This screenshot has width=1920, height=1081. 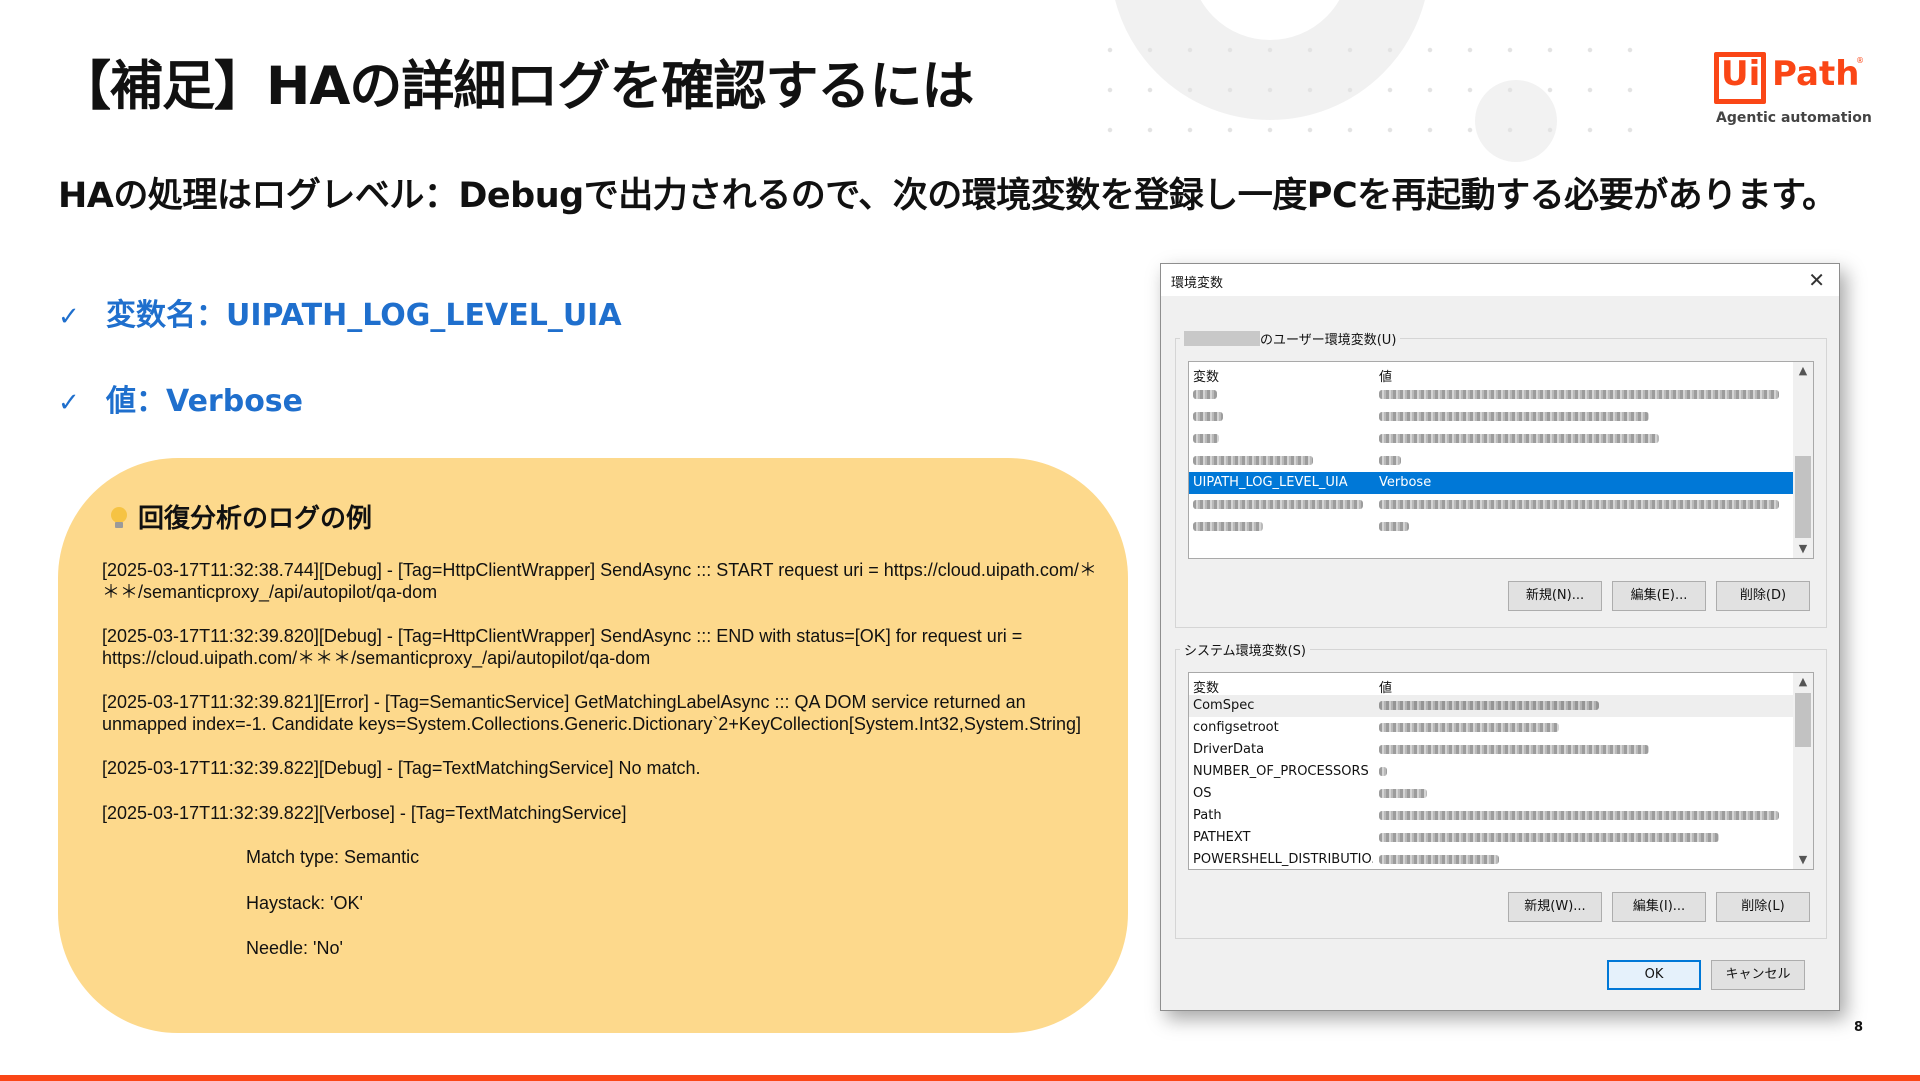 I want to click on logo-ui-text: Ui, so click(x=1741, y=74).